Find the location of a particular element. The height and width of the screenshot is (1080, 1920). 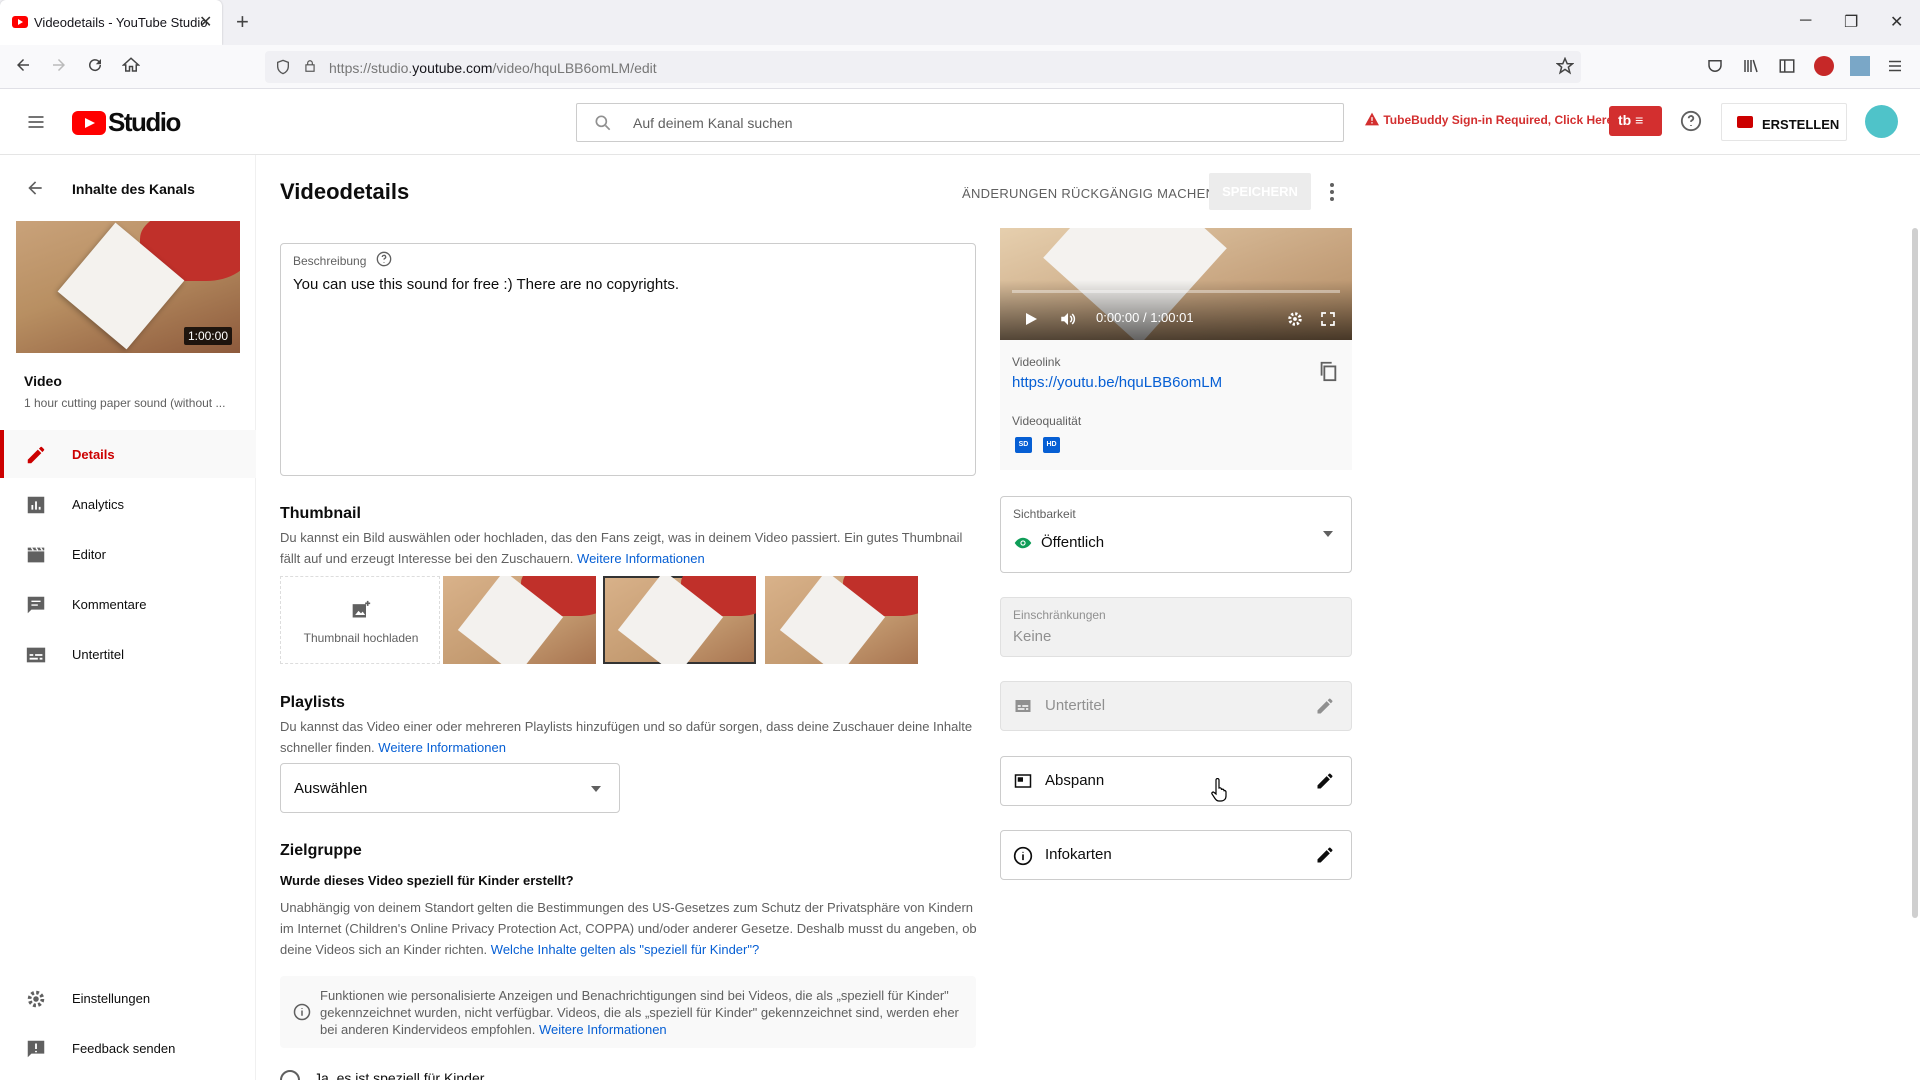

endscreen-button: Abspann is located at coordinates (1176, 781).